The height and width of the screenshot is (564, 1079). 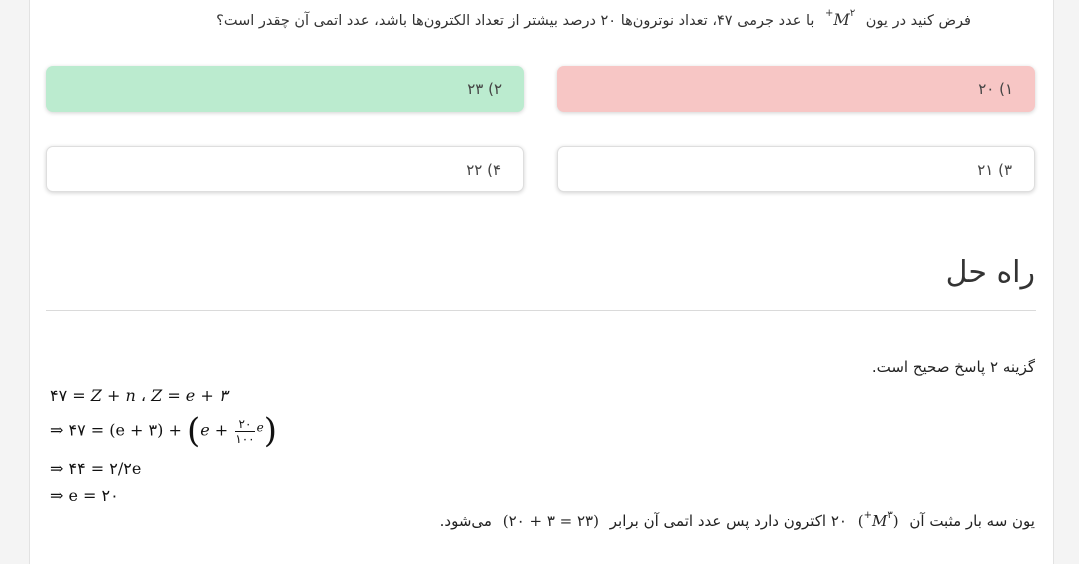 What do you see at coordinates (878, 520) in the screenshot?
I see `final-ion: (M۳+)` at bounding box center [878, 520].